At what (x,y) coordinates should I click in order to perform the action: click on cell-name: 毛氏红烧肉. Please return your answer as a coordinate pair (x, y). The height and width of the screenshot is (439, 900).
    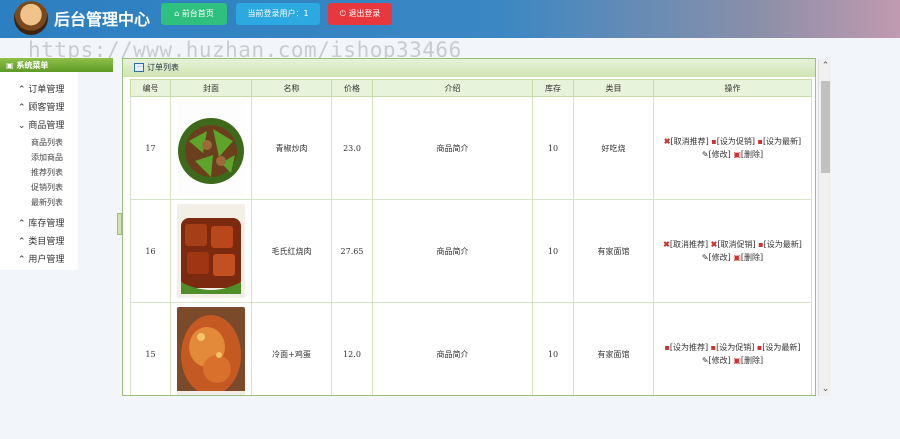
    Looking at the image, I should click on (291, 251).